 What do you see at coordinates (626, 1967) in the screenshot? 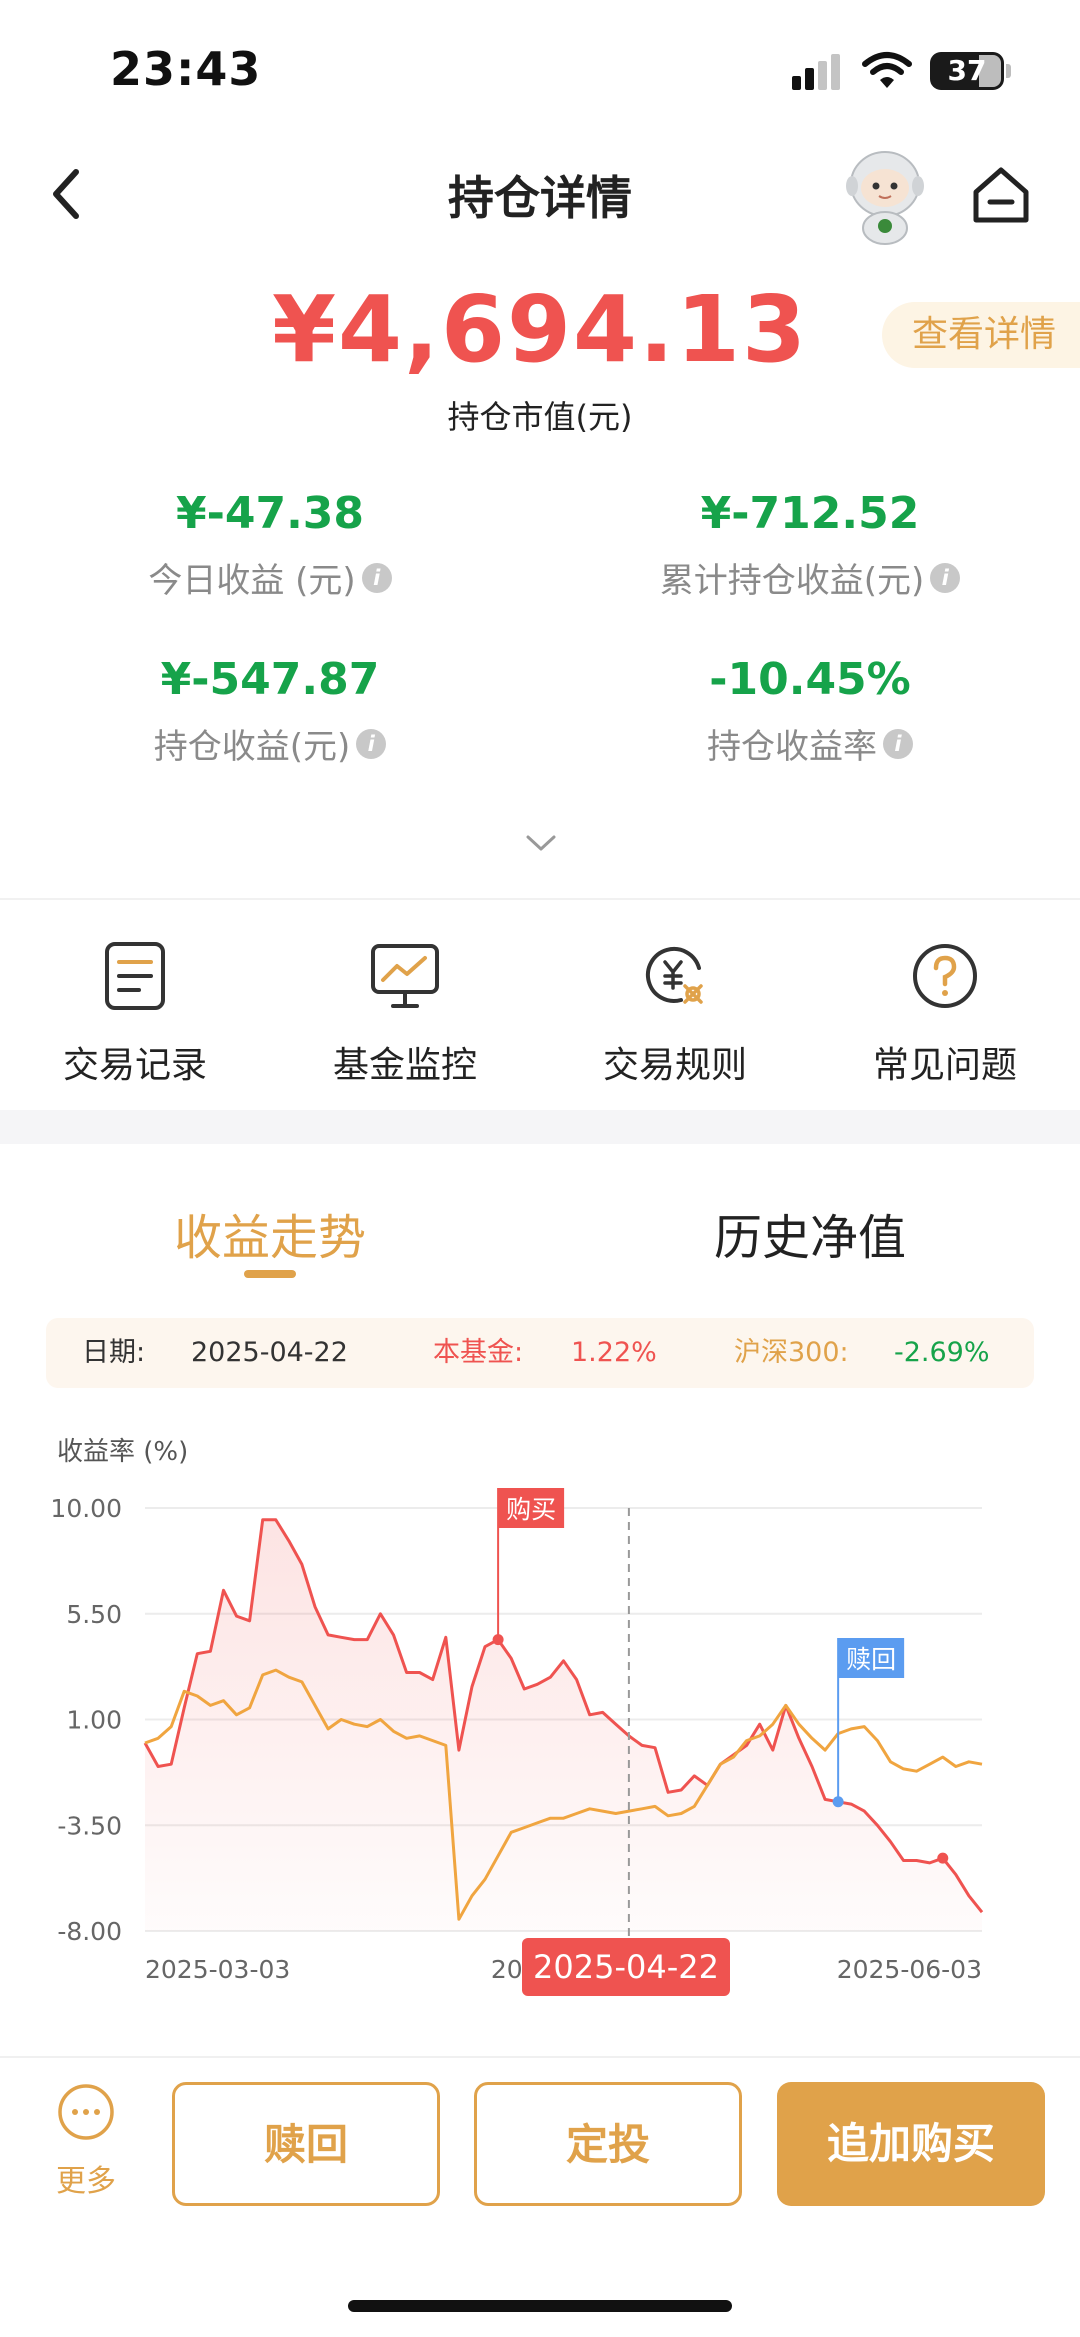
I see `chart-cursor-date: 2025-04-22` at bounding box center [626, 1967].